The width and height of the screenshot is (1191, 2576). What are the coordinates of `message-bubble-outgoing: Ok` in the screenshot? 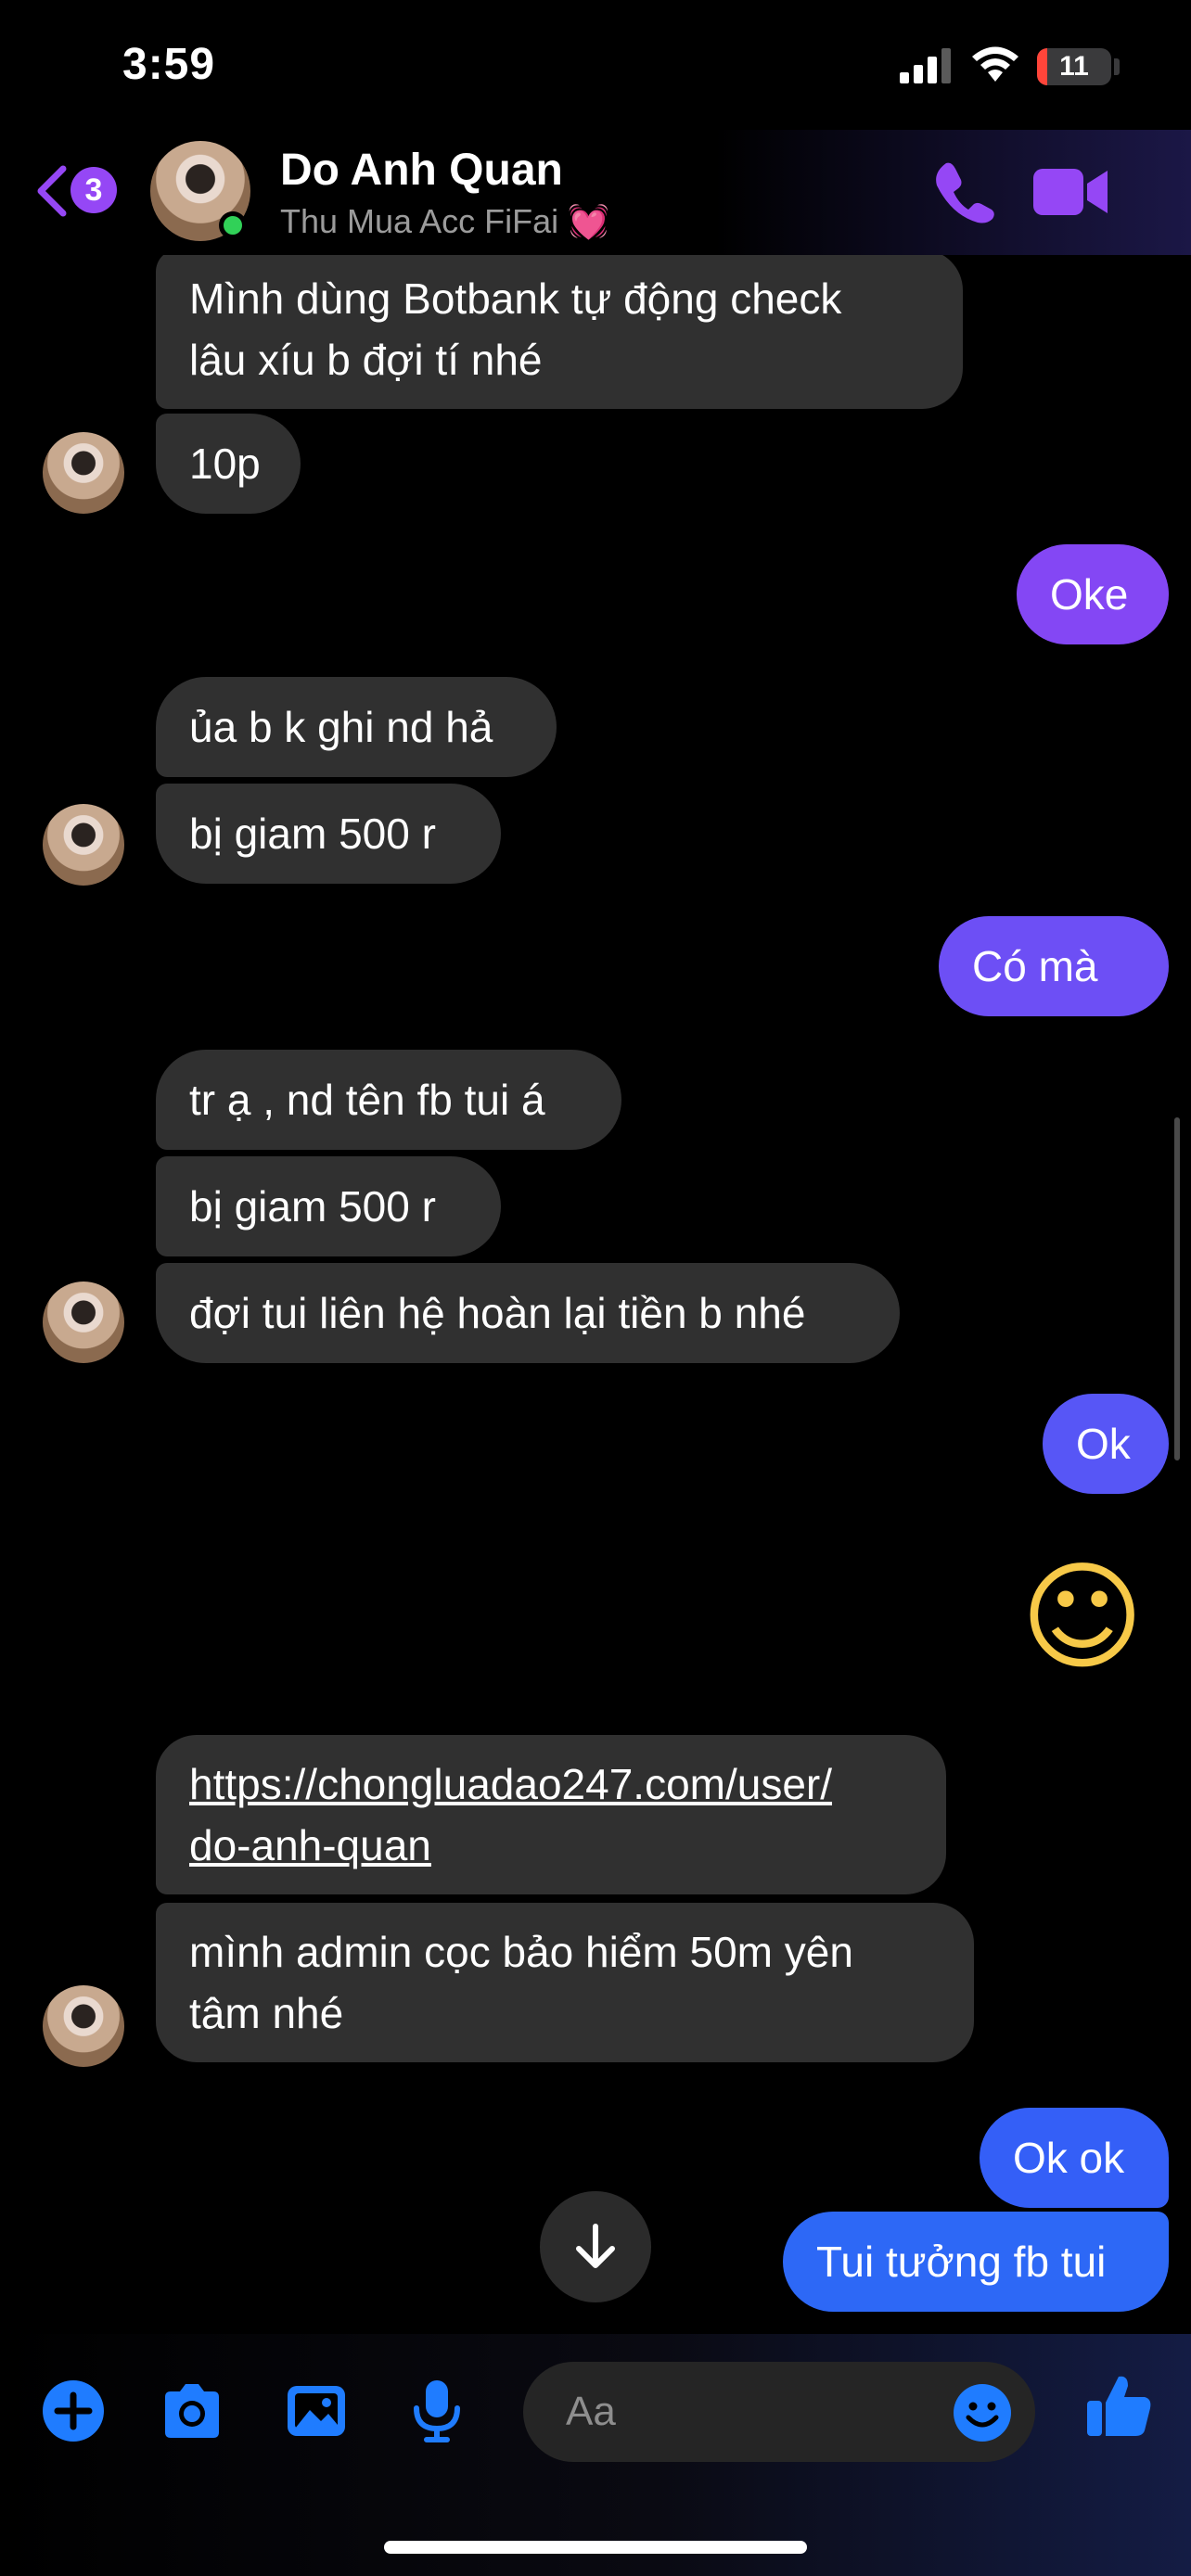 It's located at (1106, 1444).